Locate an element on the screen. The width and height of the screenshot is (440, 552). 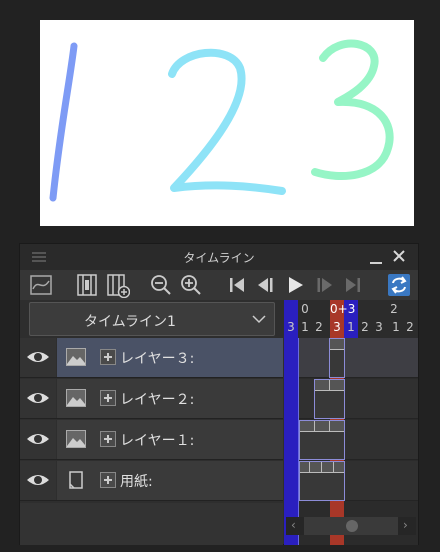
new-cel-icon is located at coordinates (118, 286).